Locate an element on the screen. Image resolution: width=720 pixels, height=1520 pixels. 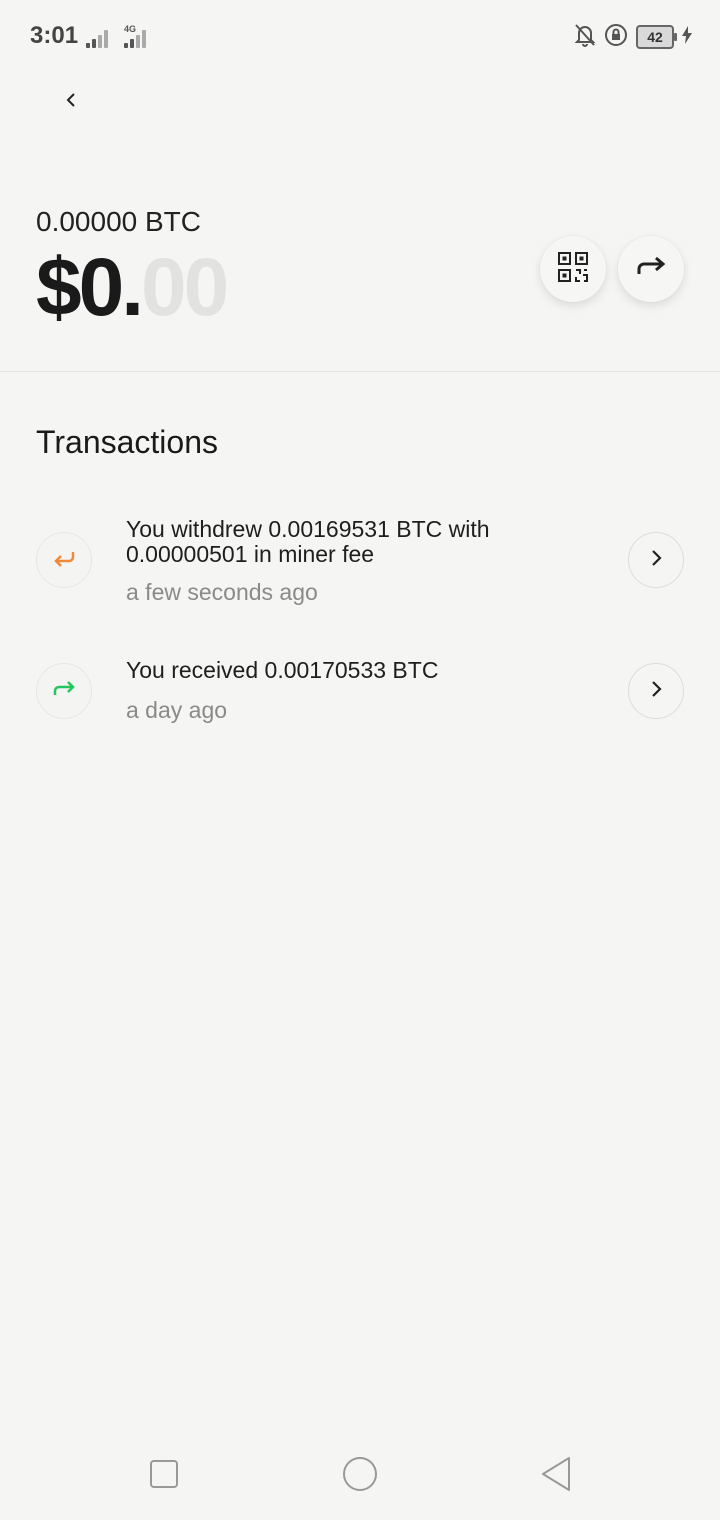
transaction-time: a few seconds ago is located at coordinates (222, 592).